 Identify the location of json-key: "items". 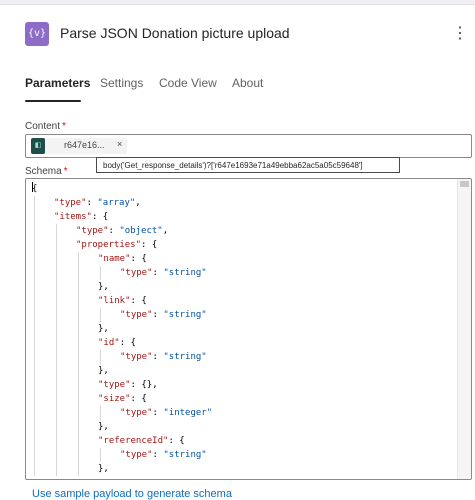
(73, 217).